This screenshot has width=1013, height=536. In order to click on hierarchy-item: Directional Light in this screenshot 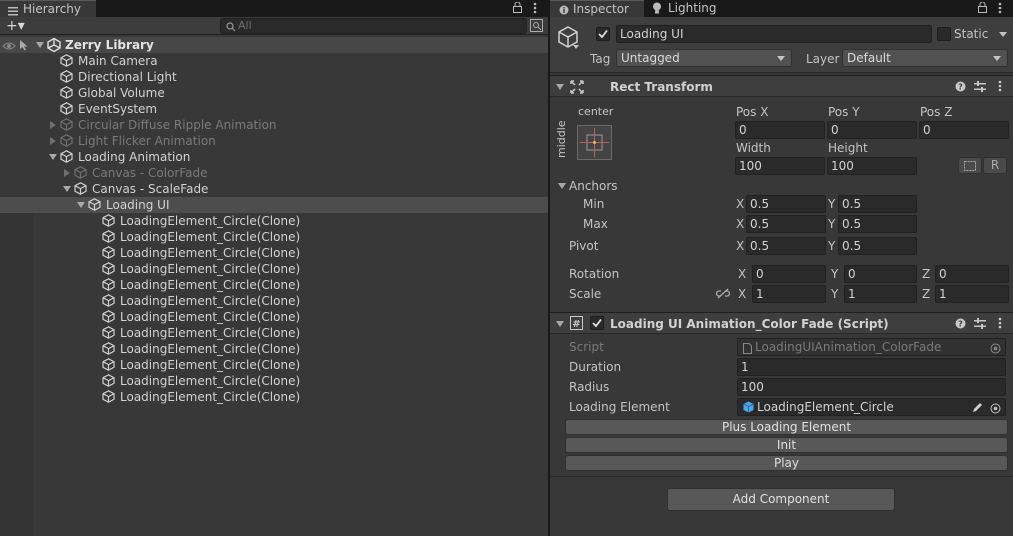, I will do `click(274, 77)`.